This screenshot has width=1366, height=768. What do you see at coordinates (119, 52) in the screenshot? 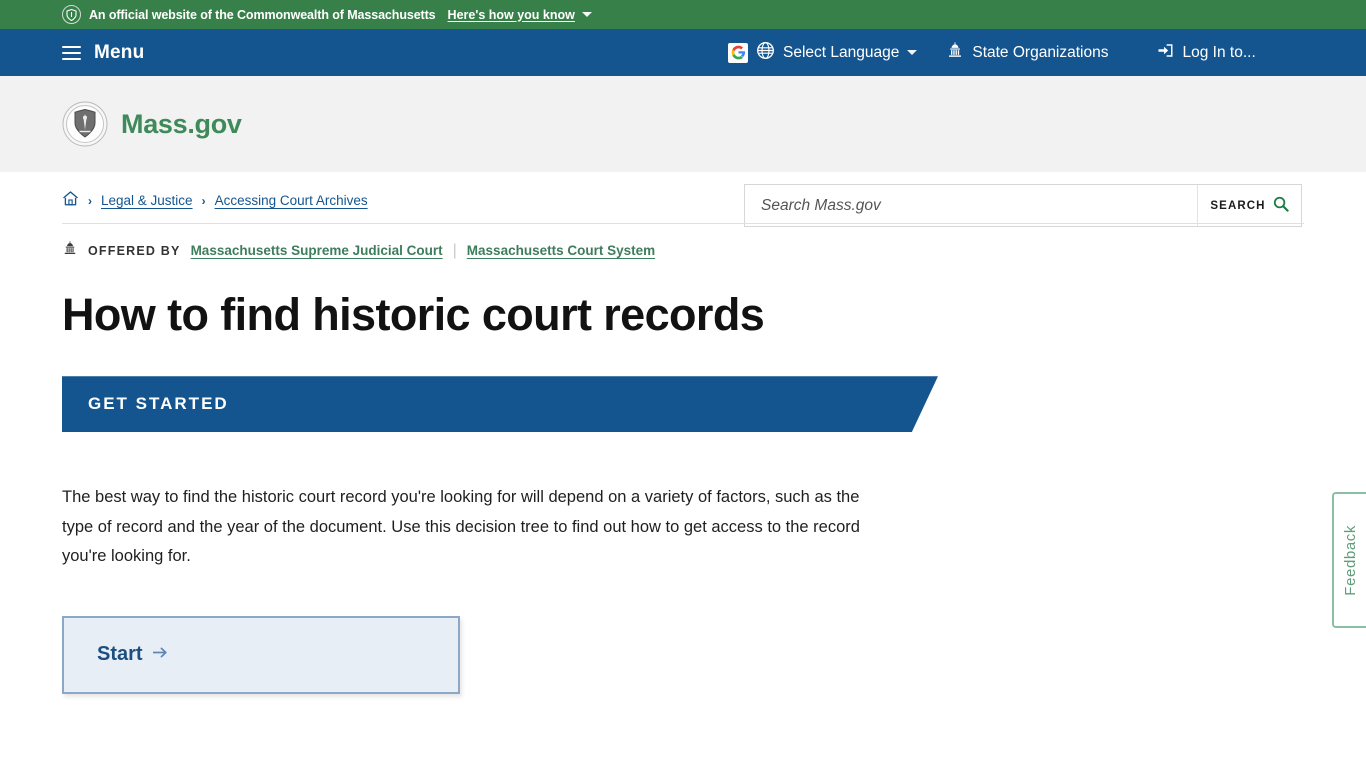
I see `menu-button-label: Menu` at bounding box center [119, 52].